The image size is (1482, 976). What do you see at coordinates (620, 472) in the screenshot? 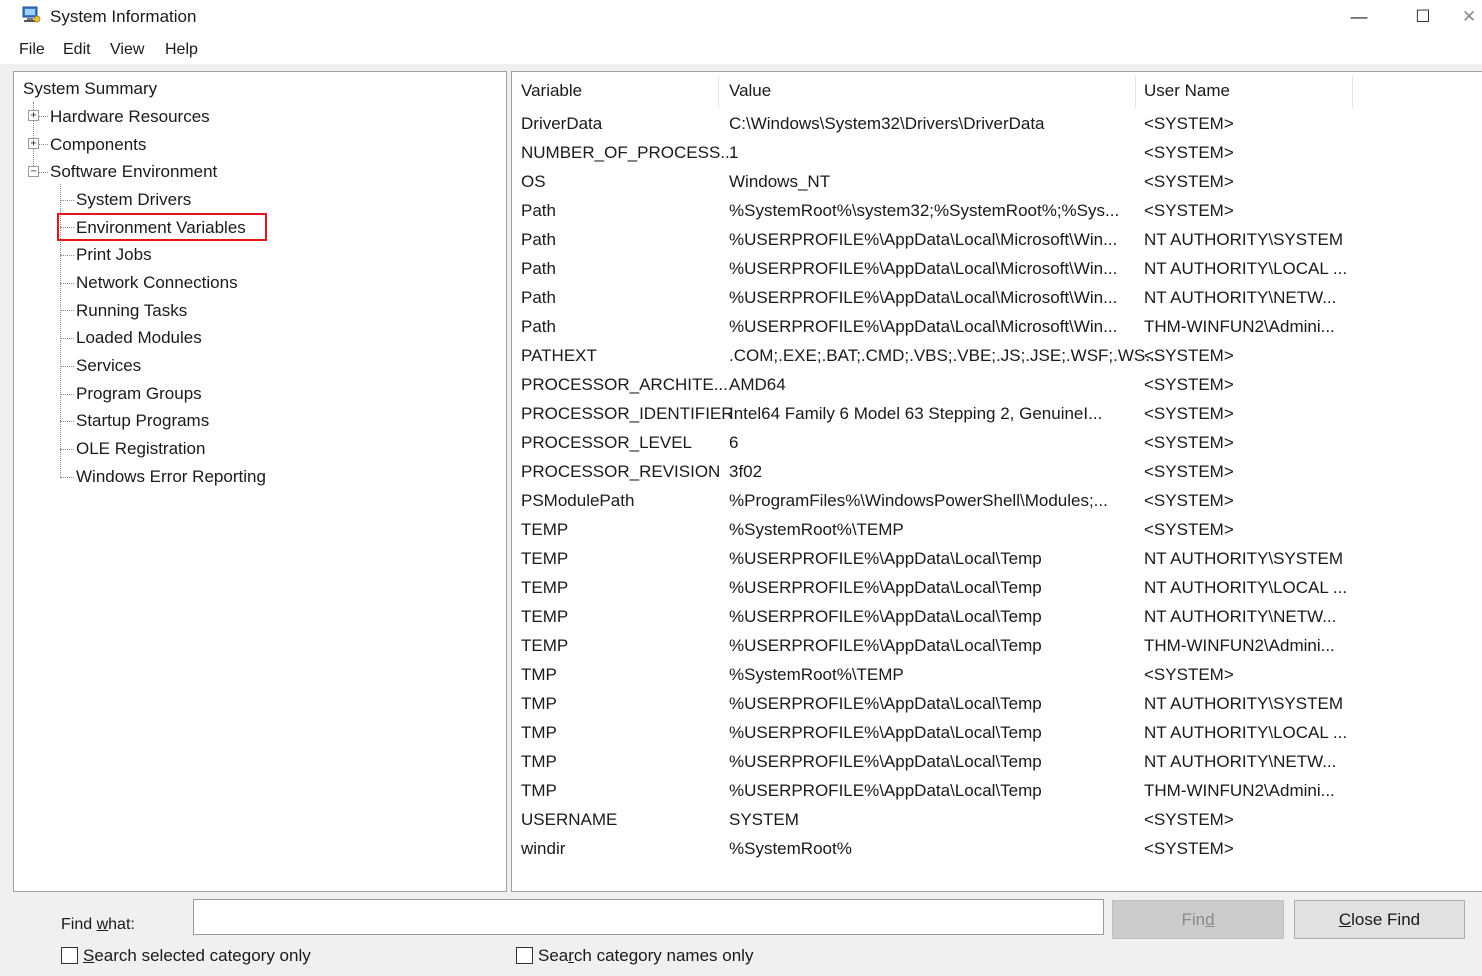
I see `cell-variable: PROCESSOR_REVISION` at bounding box center [620, 472].